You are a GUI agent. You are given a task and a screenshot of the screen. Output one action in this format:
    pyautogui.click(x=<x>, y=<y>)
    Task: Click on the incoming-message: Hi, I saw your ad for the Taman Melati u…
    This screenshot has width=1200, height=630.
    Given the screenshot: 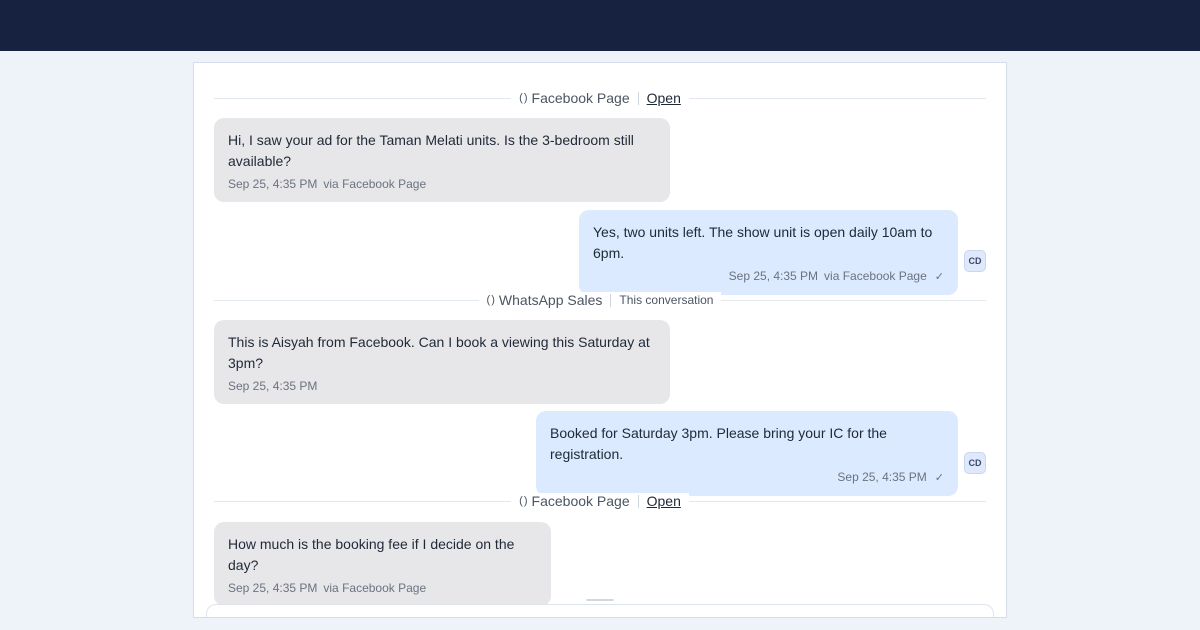 What is the action you would take?
    pyautogui.click(x=442, y=160)
    